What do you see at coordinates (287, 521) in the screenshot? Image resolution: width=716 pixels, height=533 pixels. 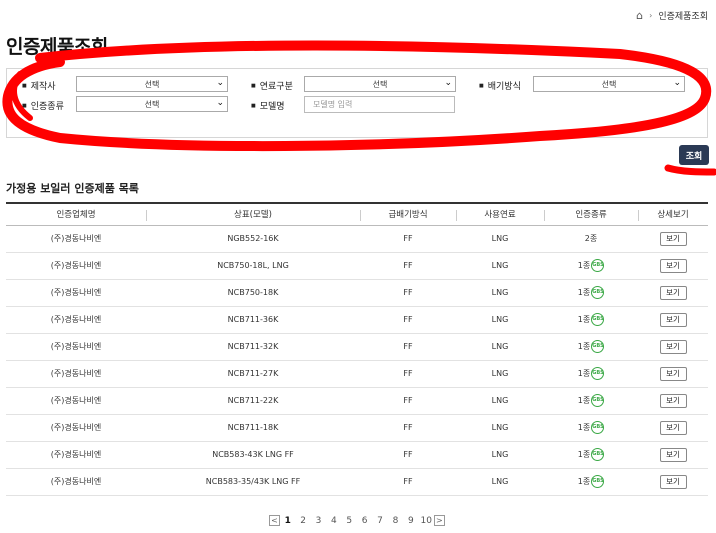 I see `page-number-1: 1` at bounding box center [287, 521].